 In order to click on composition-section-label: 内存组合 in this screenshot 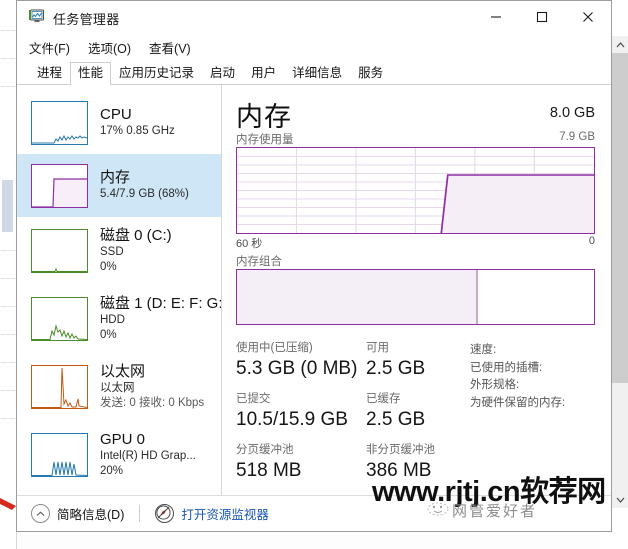, I will do `click(259, 262)`.